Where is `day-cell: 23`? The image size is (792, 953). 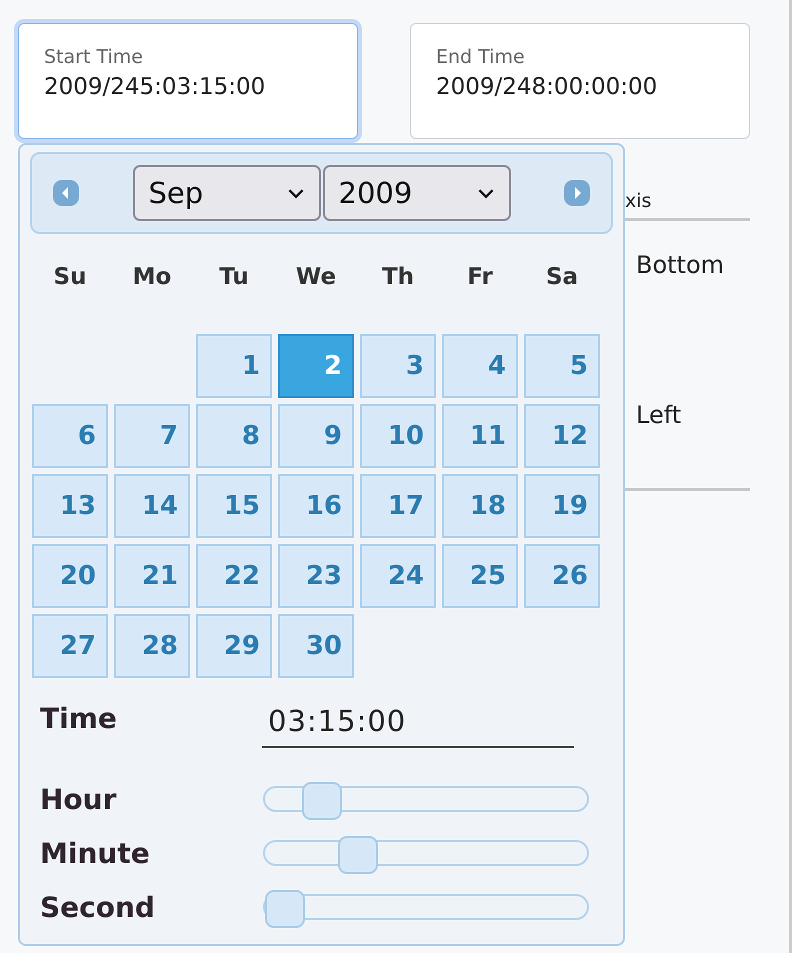
day-cell: 23 is located at coordinates (316, 576).